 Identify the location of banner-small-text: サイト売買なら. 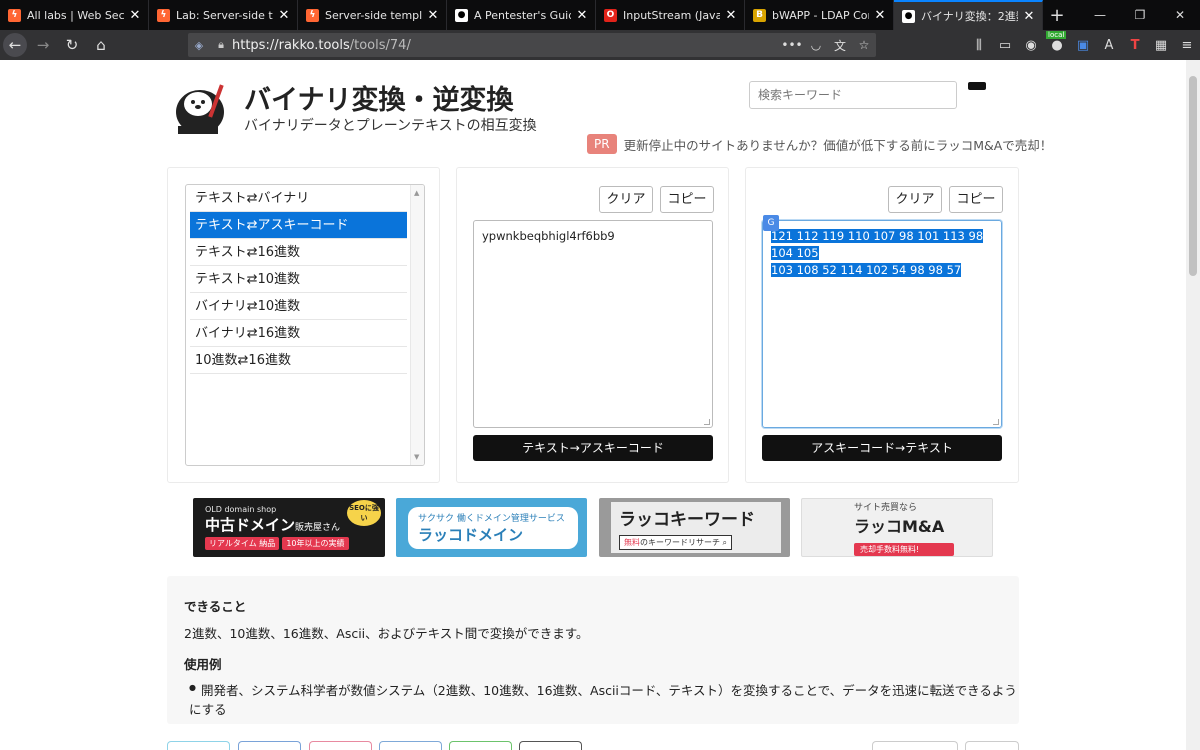
(886, 507).